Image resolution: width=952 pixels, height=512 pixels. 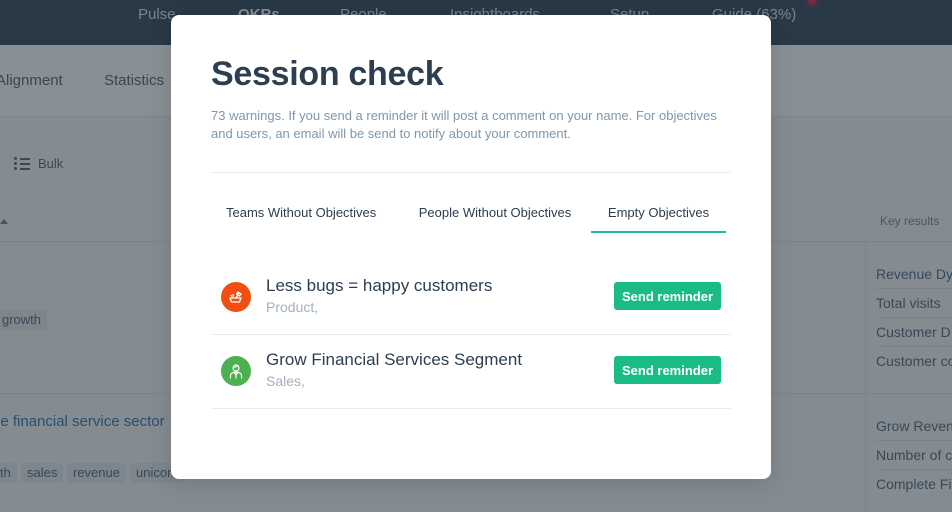 I want to click on modal-title: Session check, so click(x=327, y=74).